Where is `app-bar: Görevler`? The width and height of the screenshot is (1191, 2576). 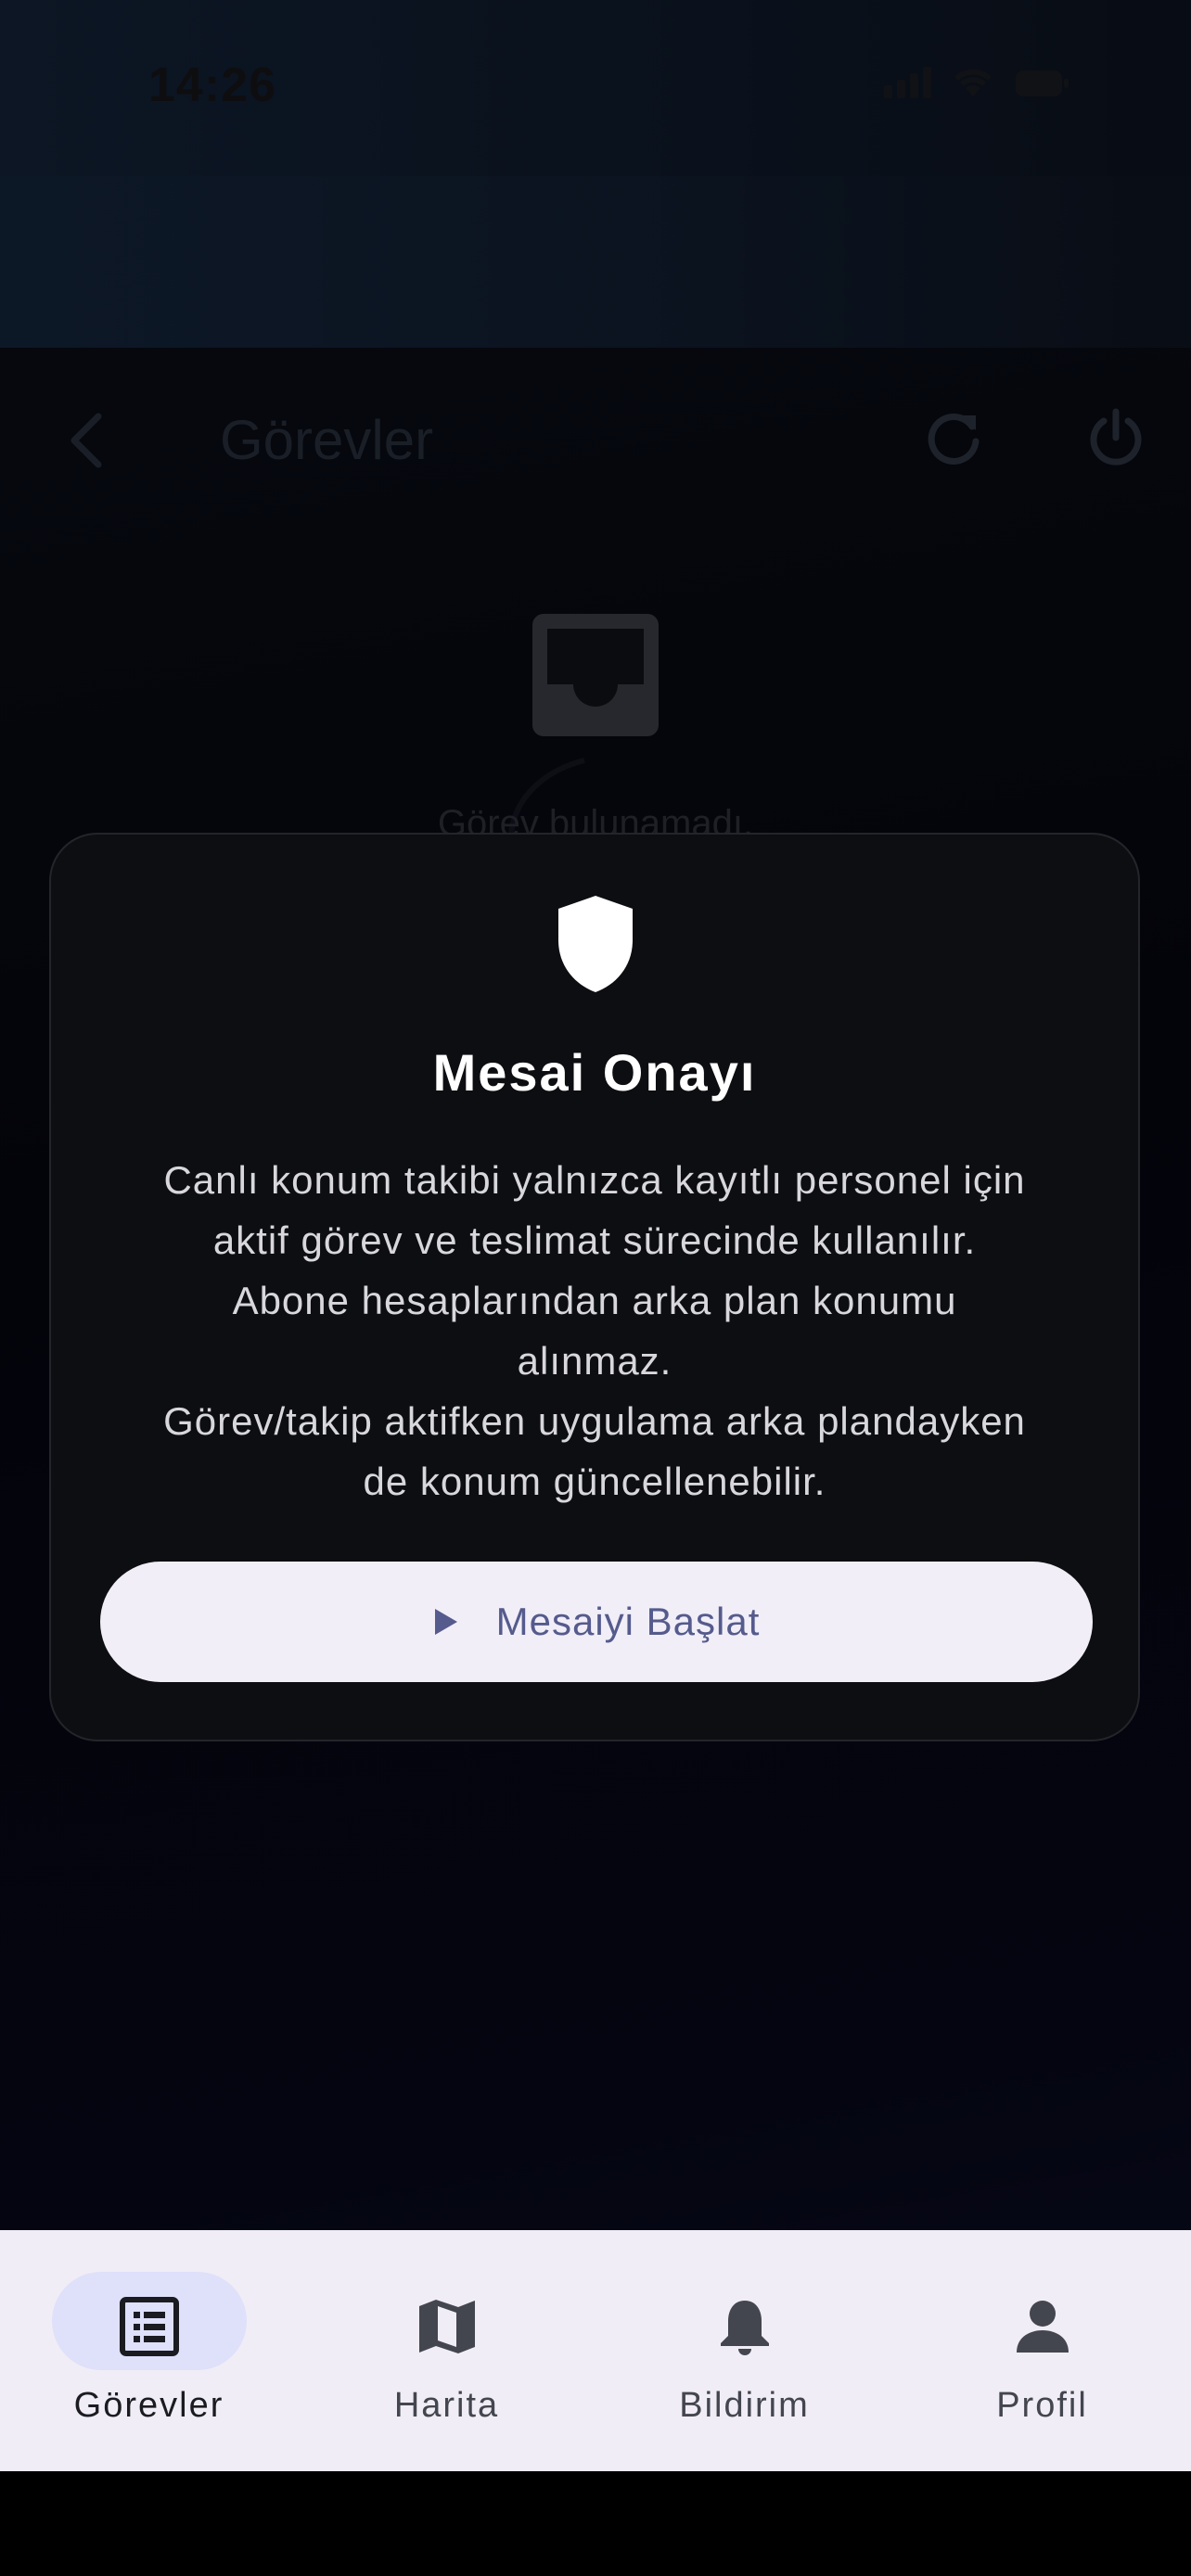
app-bar: Görevler is located at coordinates (595, 323).